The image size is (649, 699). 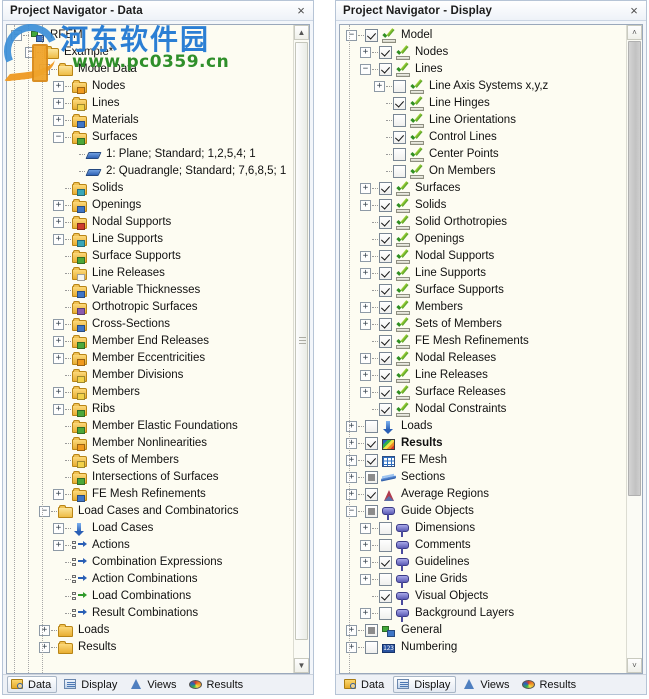 I want to click on tree-item-model: − Model, so click(x=483, y=35).